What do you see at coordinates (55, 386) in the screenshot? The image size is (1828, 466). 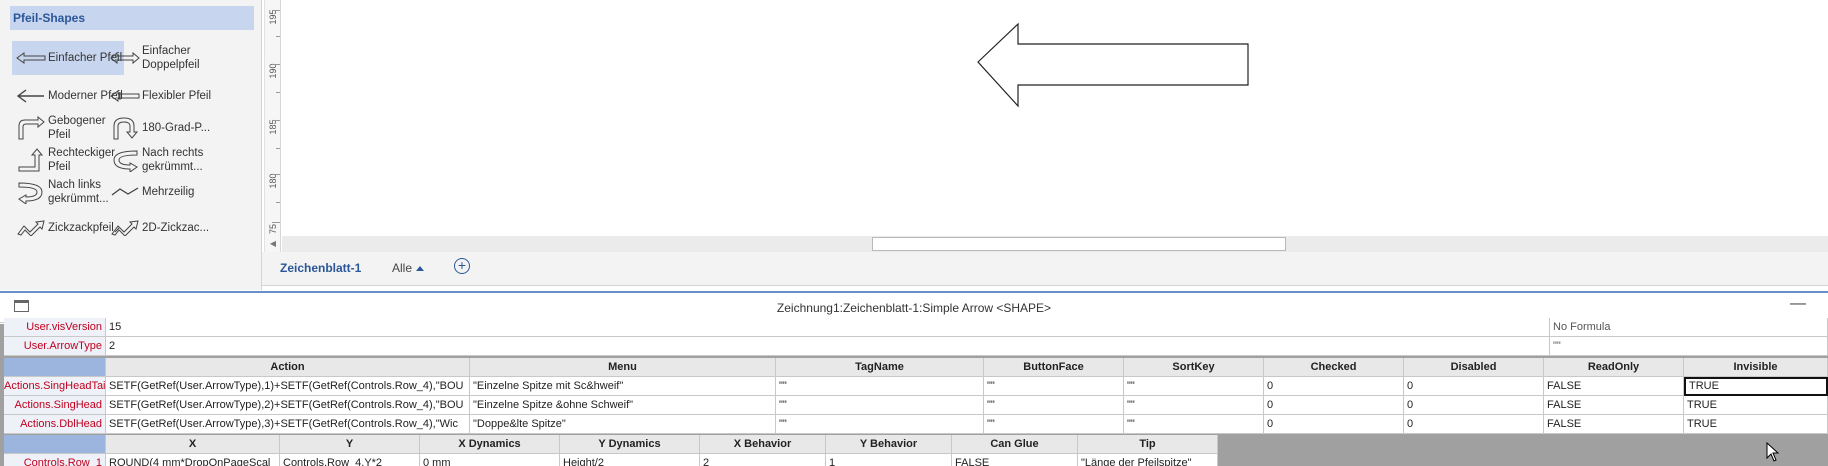 I see `row-name: Actions.SingHeadTail` at bounding box center [55, 386].